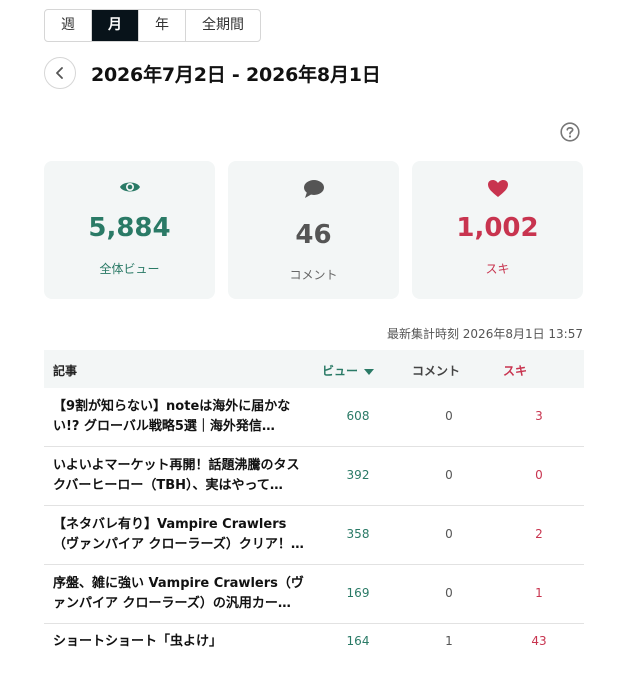  I want to click on column-header-comments: コメント, so click(436, 370).